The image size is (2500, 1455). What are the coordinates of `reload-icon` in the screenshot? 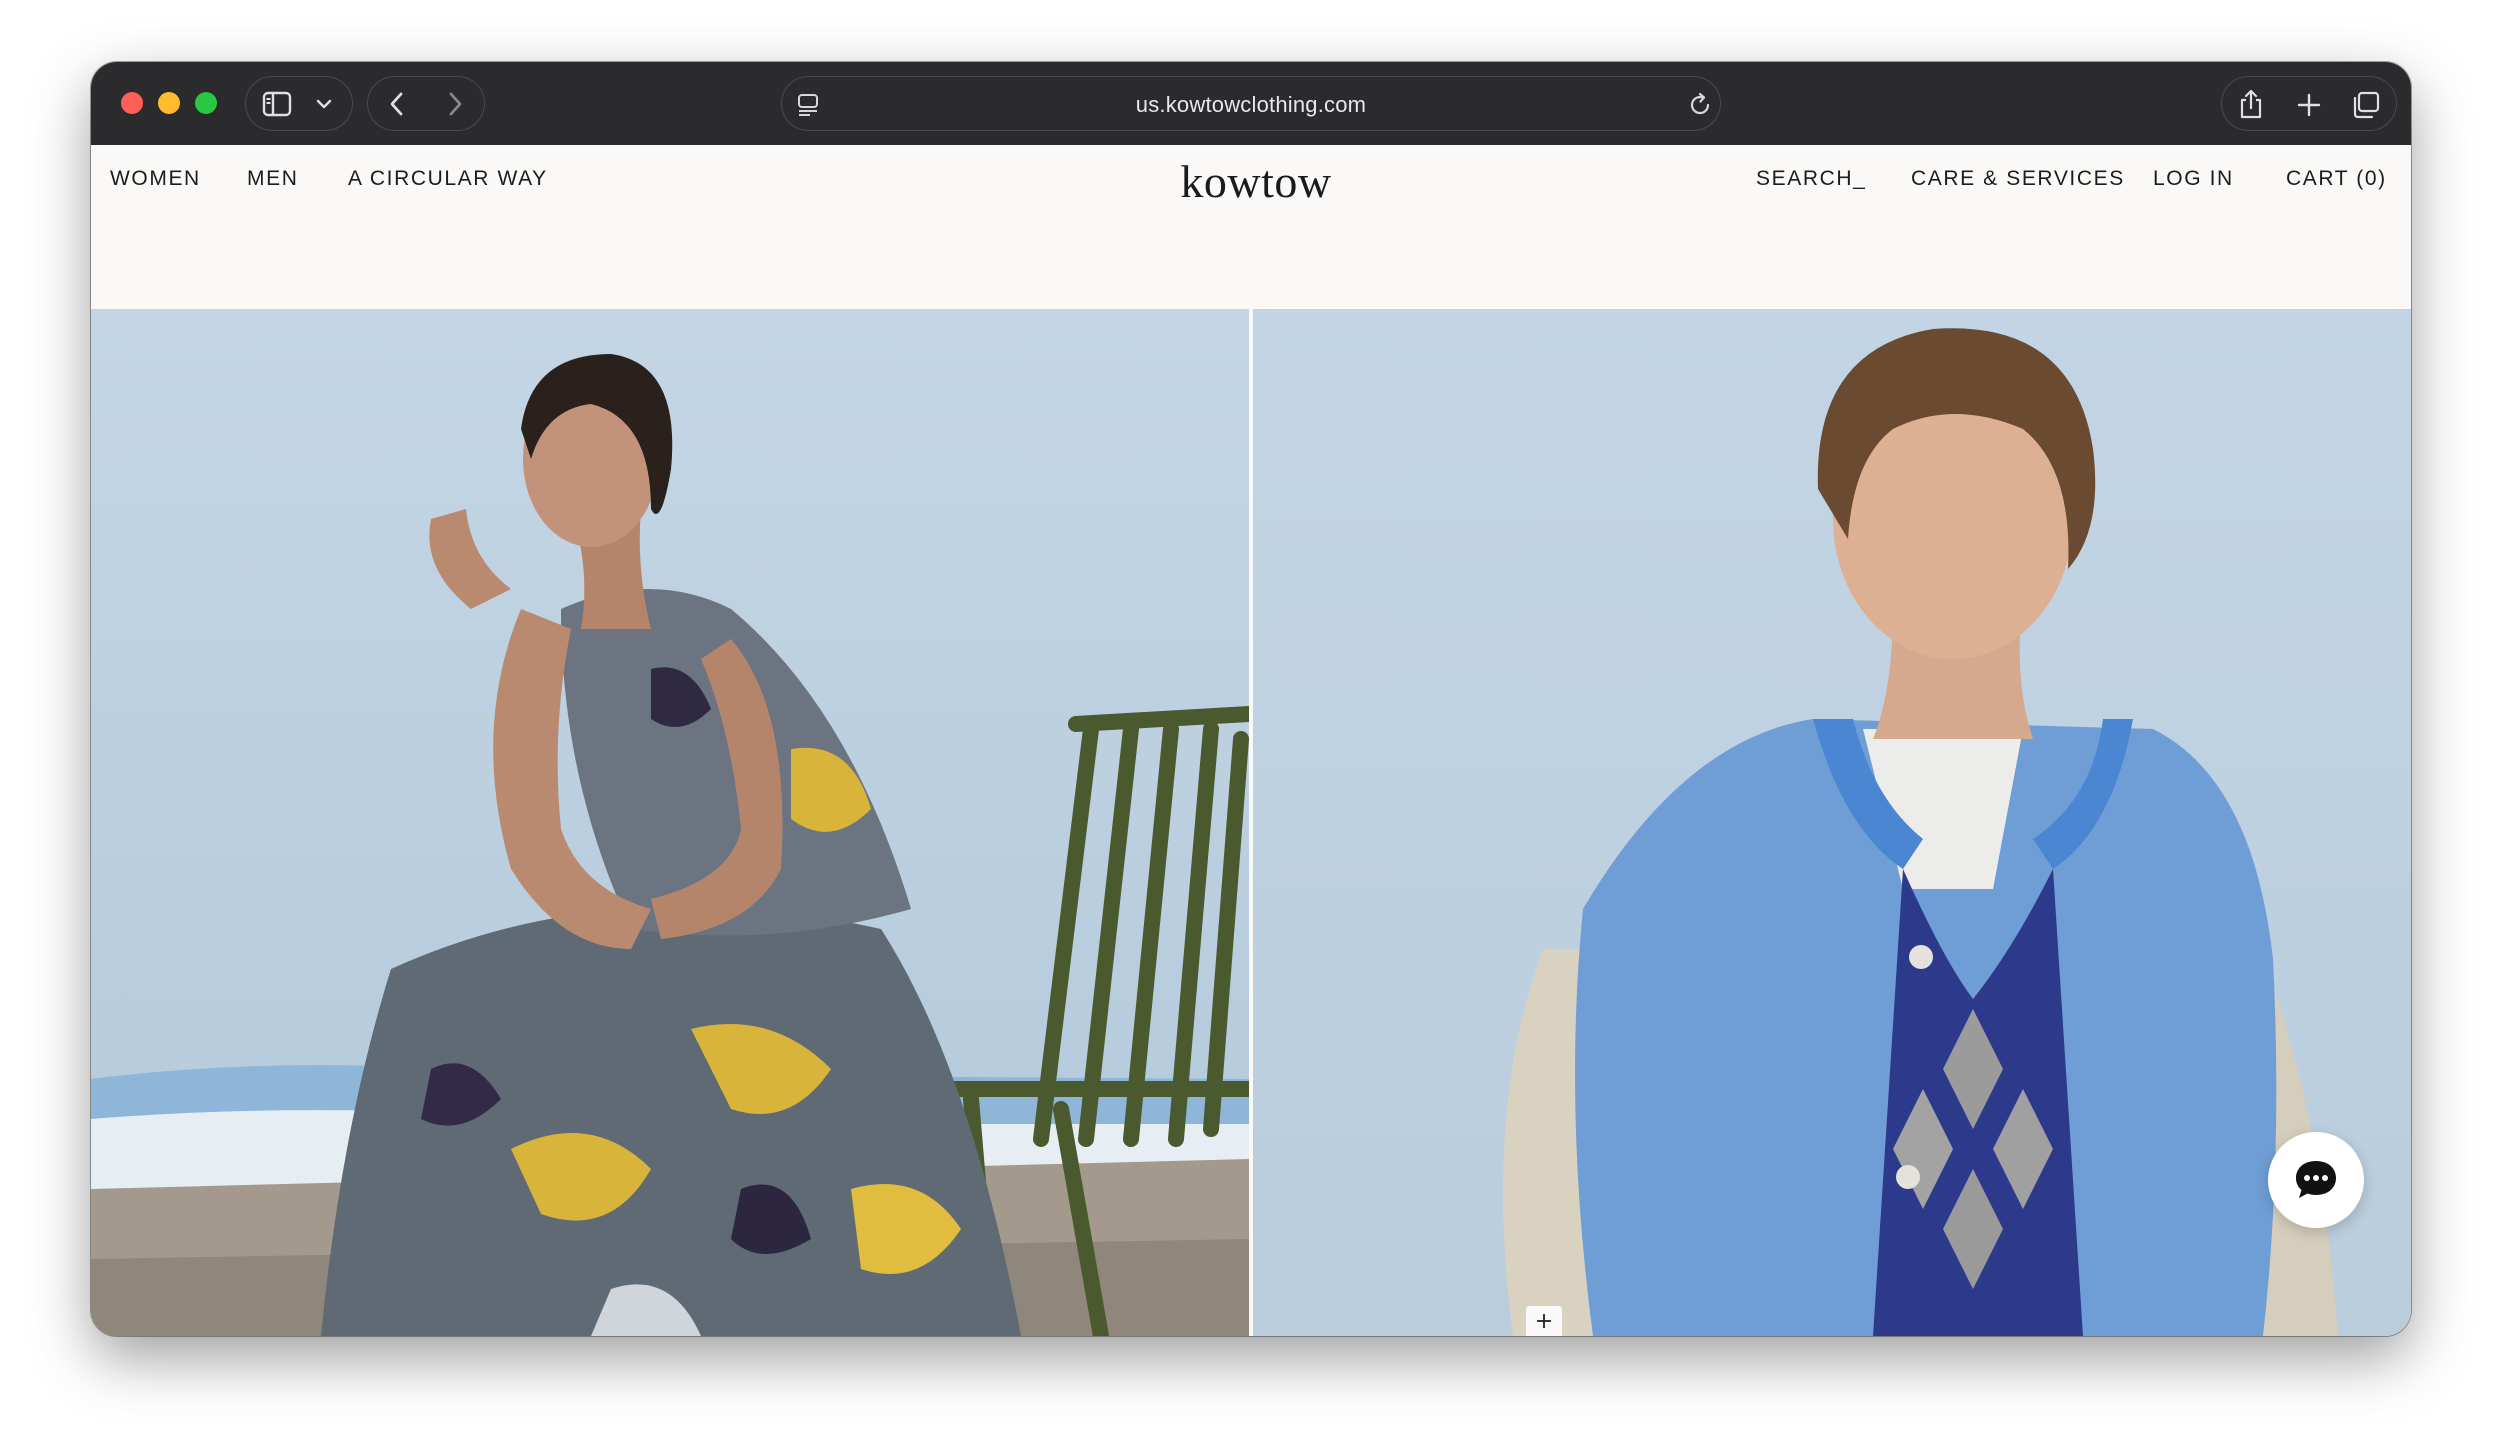 It's located at (1701, 105).